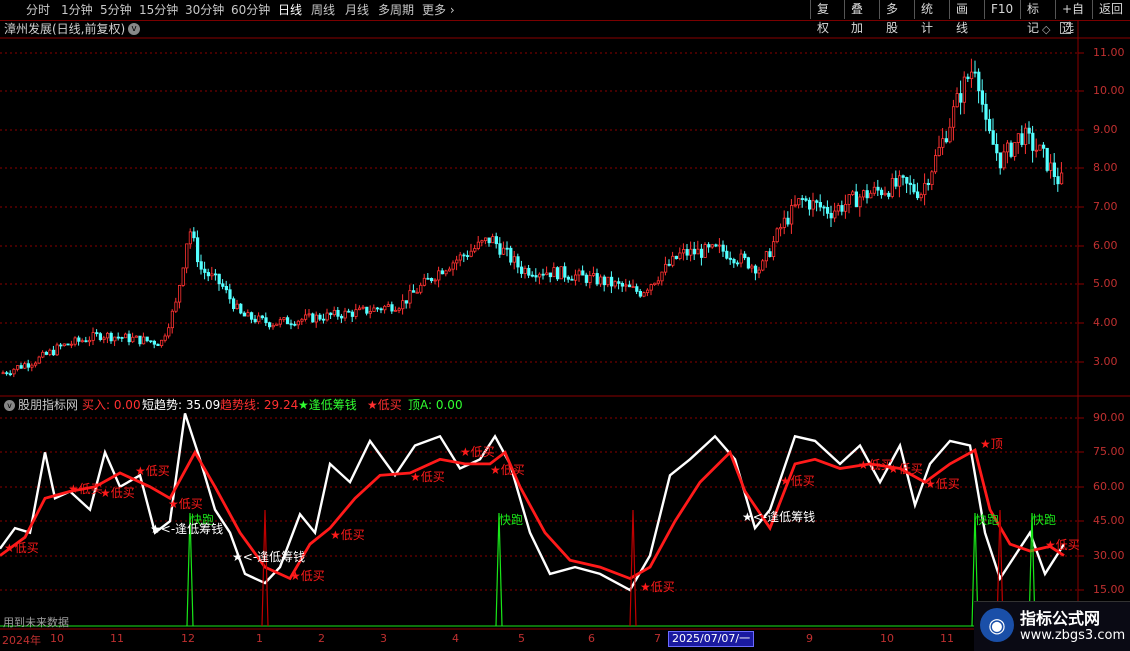  I want to click on indicator-toggle-icon: v, so click(9, 405).